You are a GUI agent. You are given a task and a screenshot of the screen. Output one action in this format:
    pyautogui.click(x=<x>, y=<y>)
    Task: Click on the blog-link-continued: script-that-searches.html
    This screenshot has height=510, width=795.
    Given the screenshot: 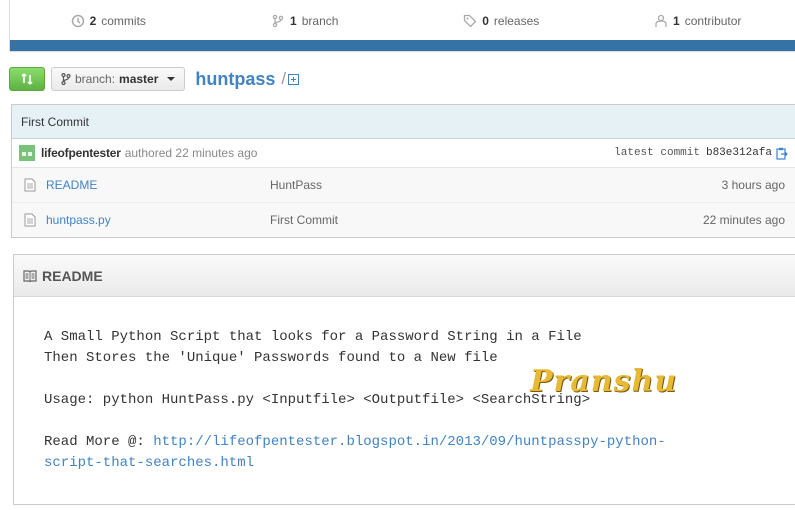 What is the action you would take?
    pyautogui.click(x=149, y=463)
    